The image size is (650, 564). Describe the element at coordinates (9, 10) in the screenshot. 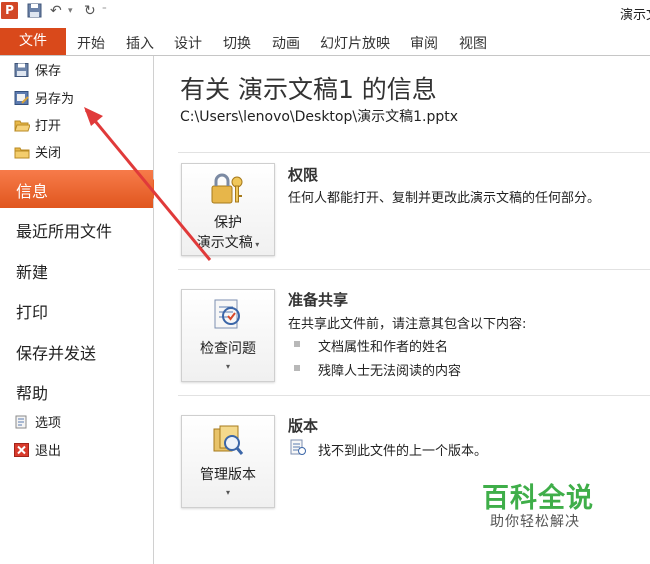

I see `powerpoint-app-icon: P` at that location.